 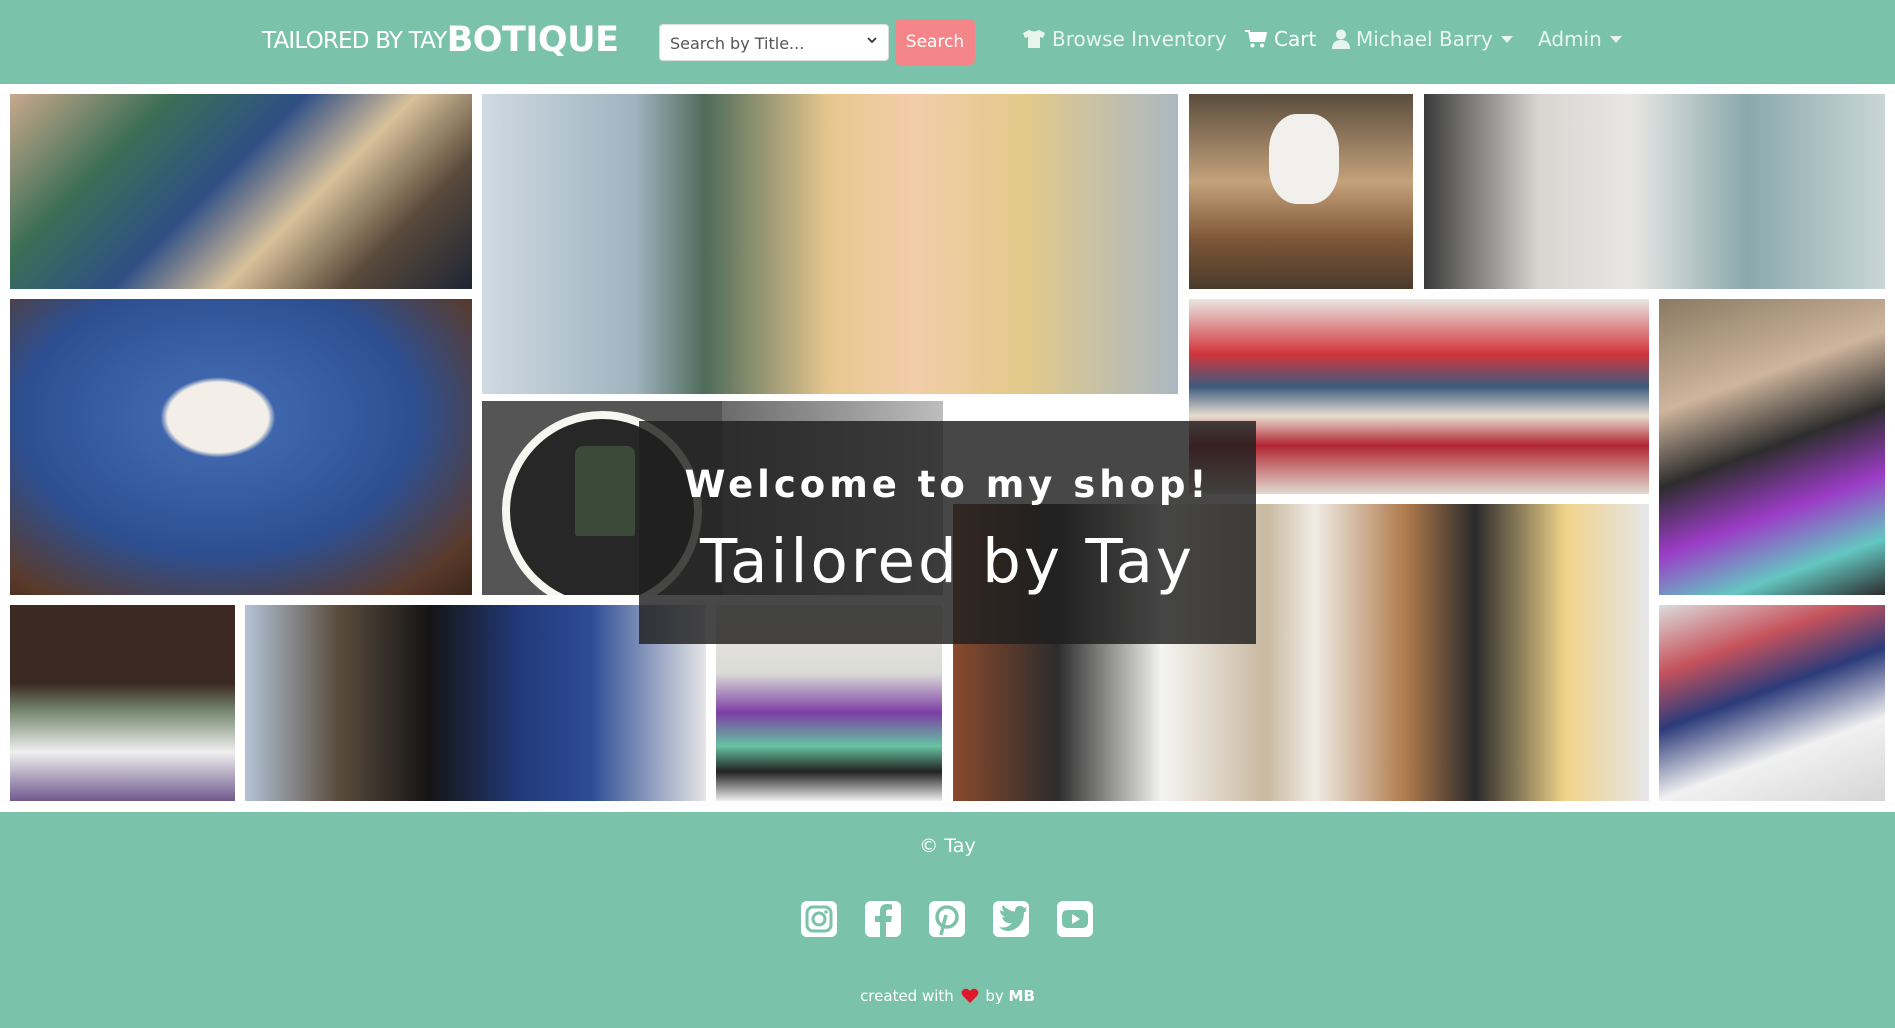 I want to click on cart-label: Cart, so click(x=1295, y=39).